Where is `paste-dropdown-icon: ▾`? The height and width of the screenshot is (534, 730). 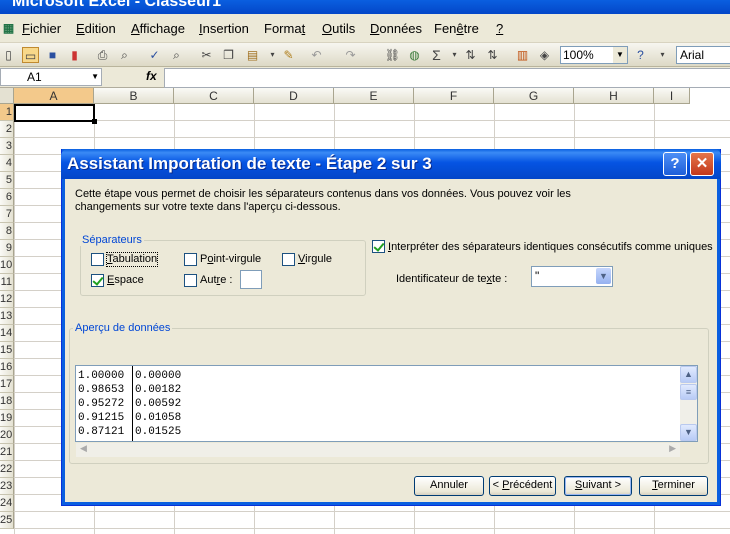
paste-dropdown-icon: ▾ is located at coordinates (272, 55).